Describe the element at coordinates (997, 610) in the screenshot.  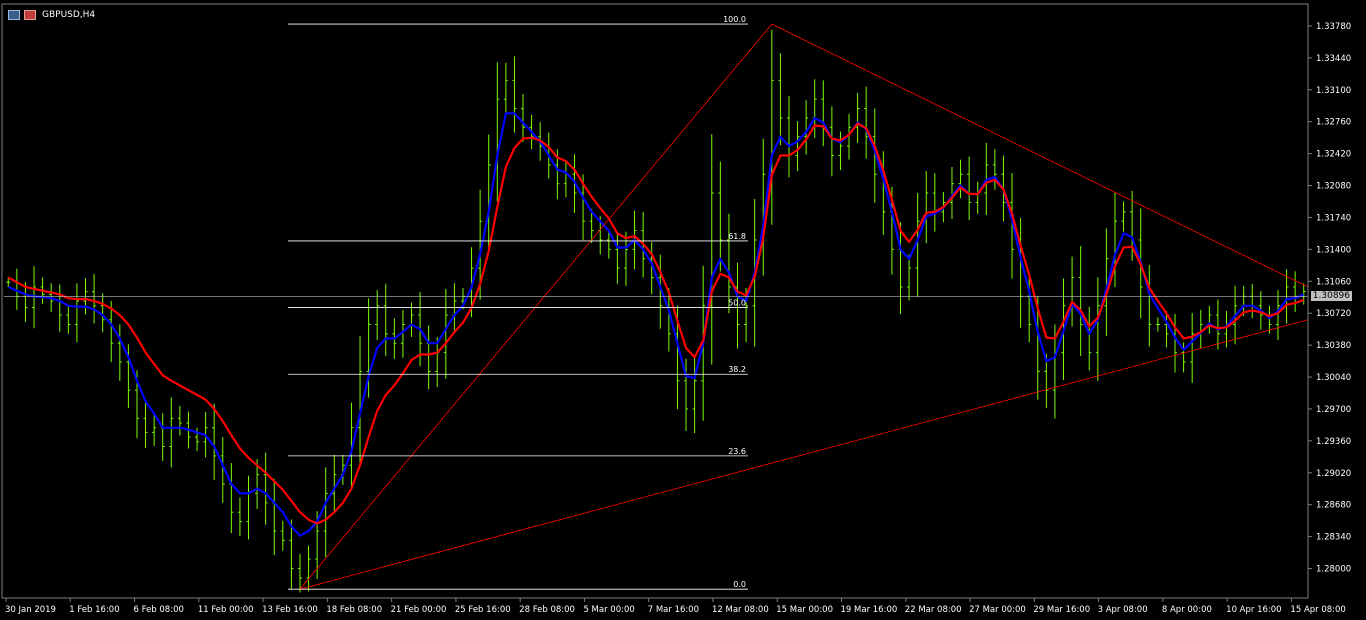
I see `x-axis-tick-label: 27 Mar 00:00` at that location.